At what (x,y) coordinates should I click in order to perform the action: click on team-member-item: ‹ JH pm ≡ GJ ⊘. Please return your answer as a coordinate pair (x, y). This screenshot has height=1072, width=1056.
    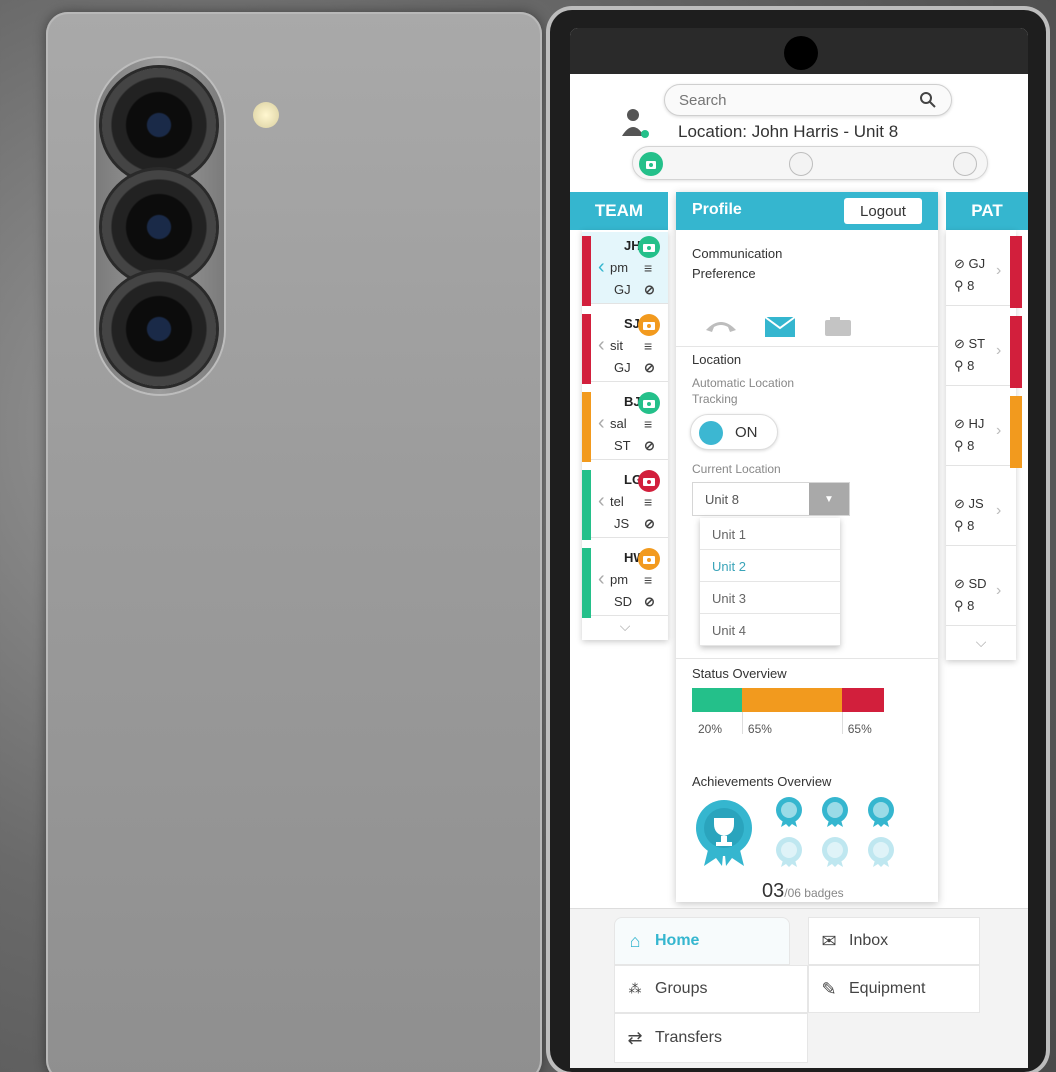
    Looking at the image, I should click on (625, 269).